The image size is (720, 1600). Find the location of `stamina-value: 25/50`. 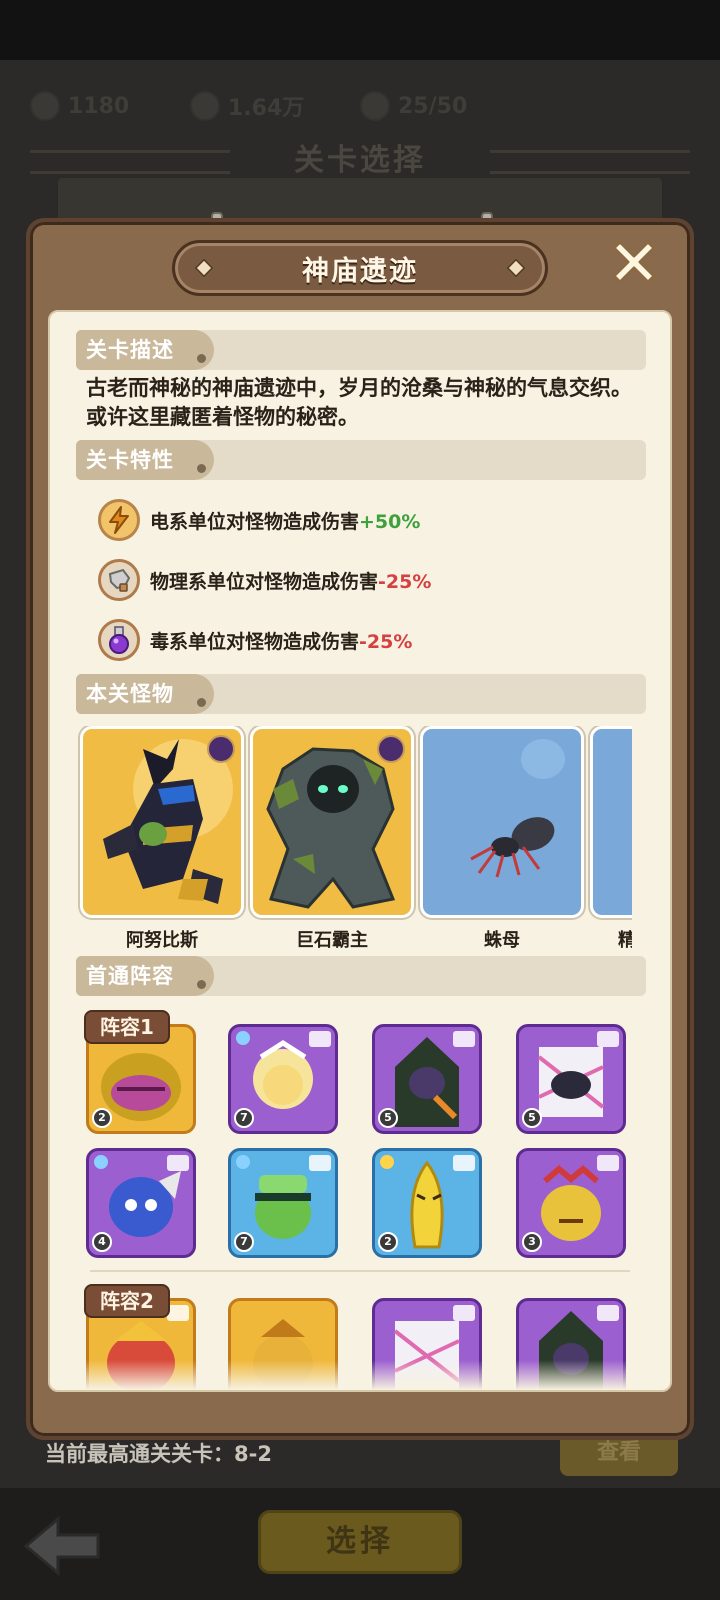

stamina-value: 25/50 is located at coordinates (433, 106).